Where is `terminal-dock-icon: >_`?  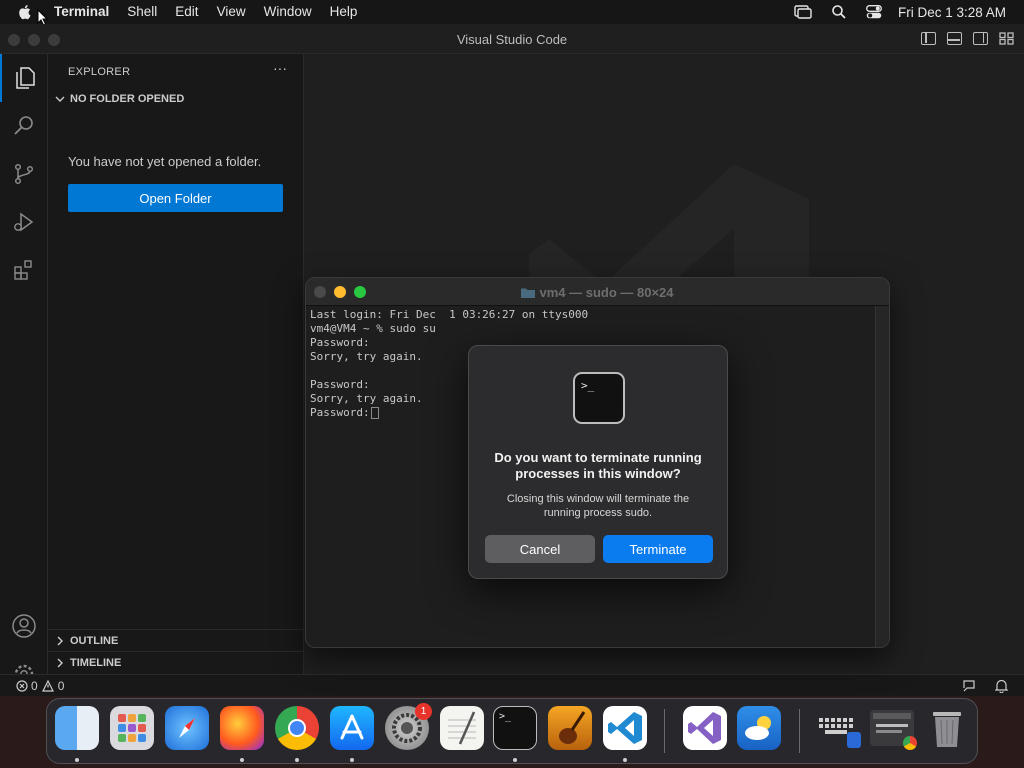
terminal-dock-icon: >_ is located at coordinates (515, 728).